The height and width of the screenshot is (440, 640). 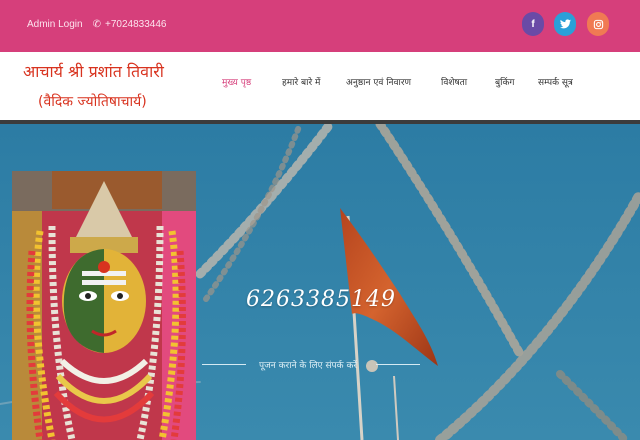 What do you see at coordinates (320, 26) in the screenshot?
I see `top-bar: Admin Login ✆ +7024833446 f` at bounding box center [320, 26].